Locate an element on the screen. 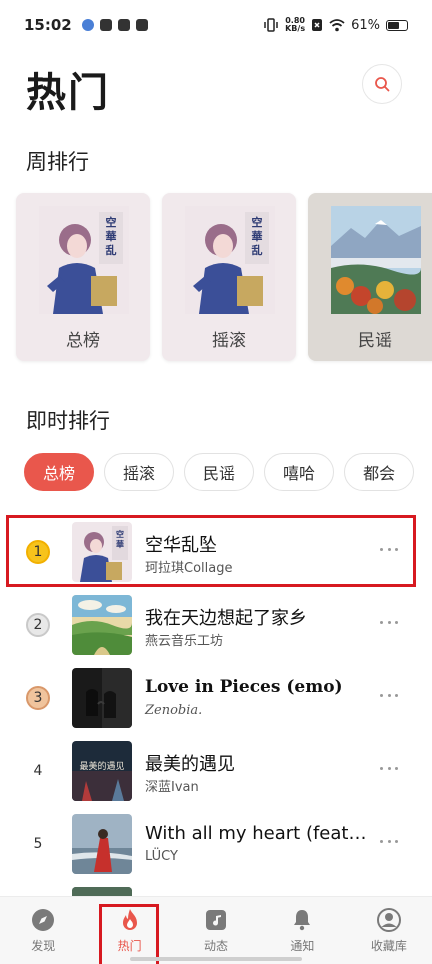 Image resolution: width=432 pixels, height=964 pixels. status-right: 0.80 KB/s 61% is located at coordinates (335, 25).